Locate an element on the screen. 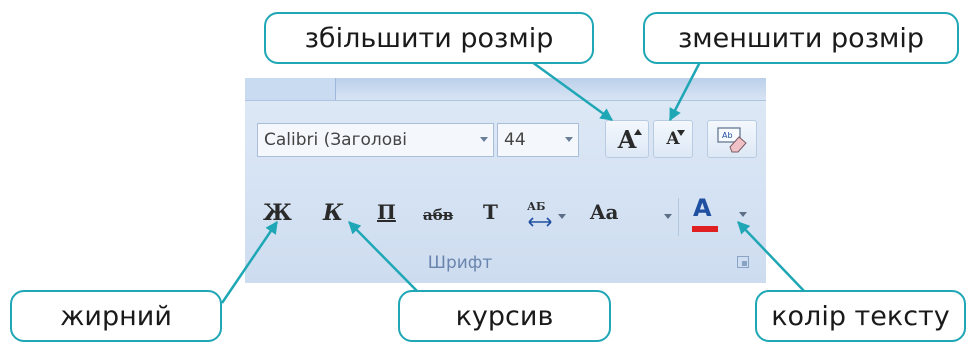 The image size is (966, 342). bold-button: Ж is located at coordinates (277, 218).